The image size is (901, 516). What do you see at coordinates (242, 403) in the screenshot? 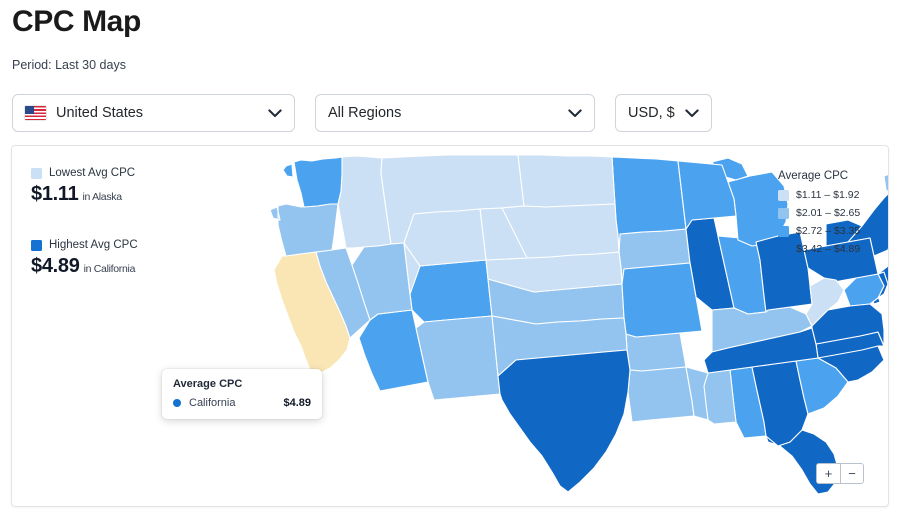
I see `tooltip-row: California $4.89` at bounding box center [242, 403].